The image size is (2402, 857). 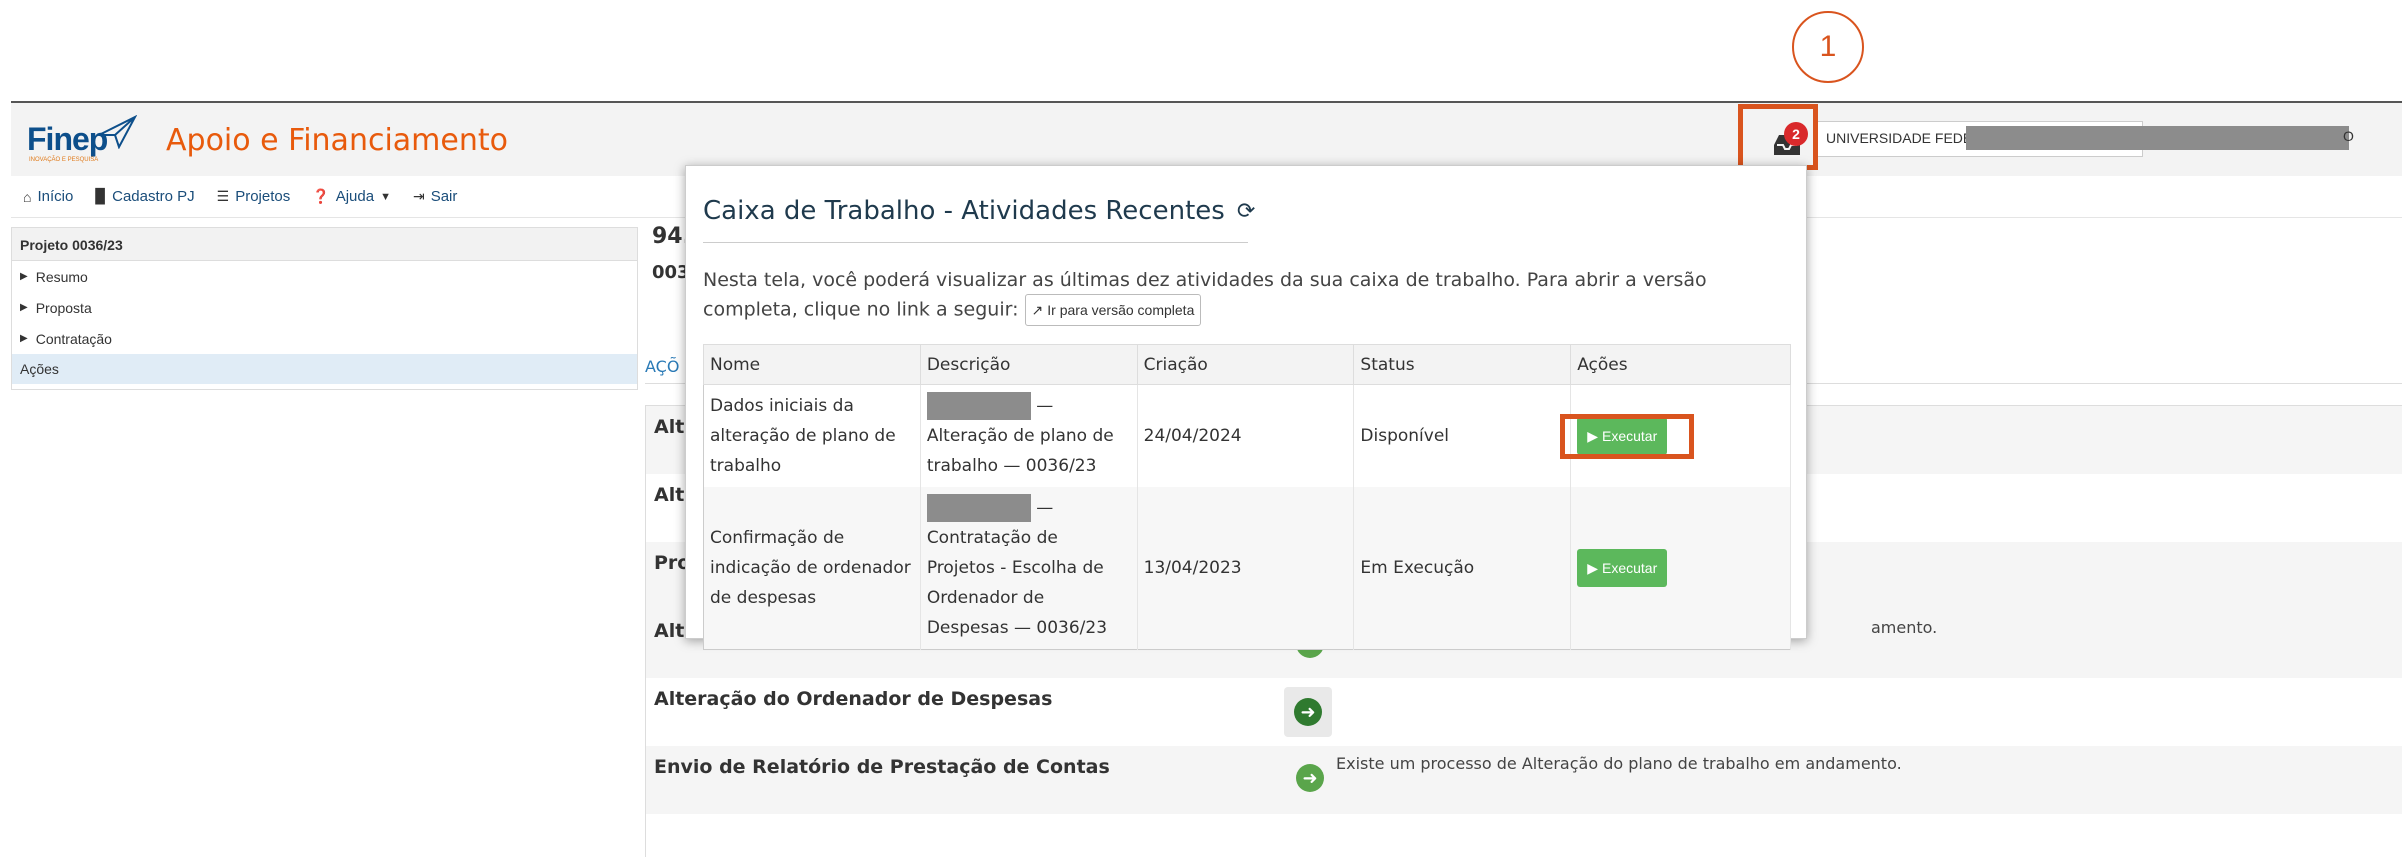 I want to click on home-icon: ⌂, so click(x=27, y=196).